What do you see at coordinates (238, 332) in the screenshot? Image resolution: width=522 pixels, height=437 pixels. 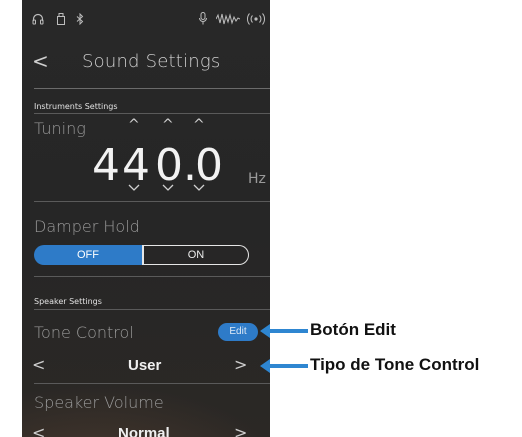 I see `edit-button: Edit` at bounding box center [238, 332].